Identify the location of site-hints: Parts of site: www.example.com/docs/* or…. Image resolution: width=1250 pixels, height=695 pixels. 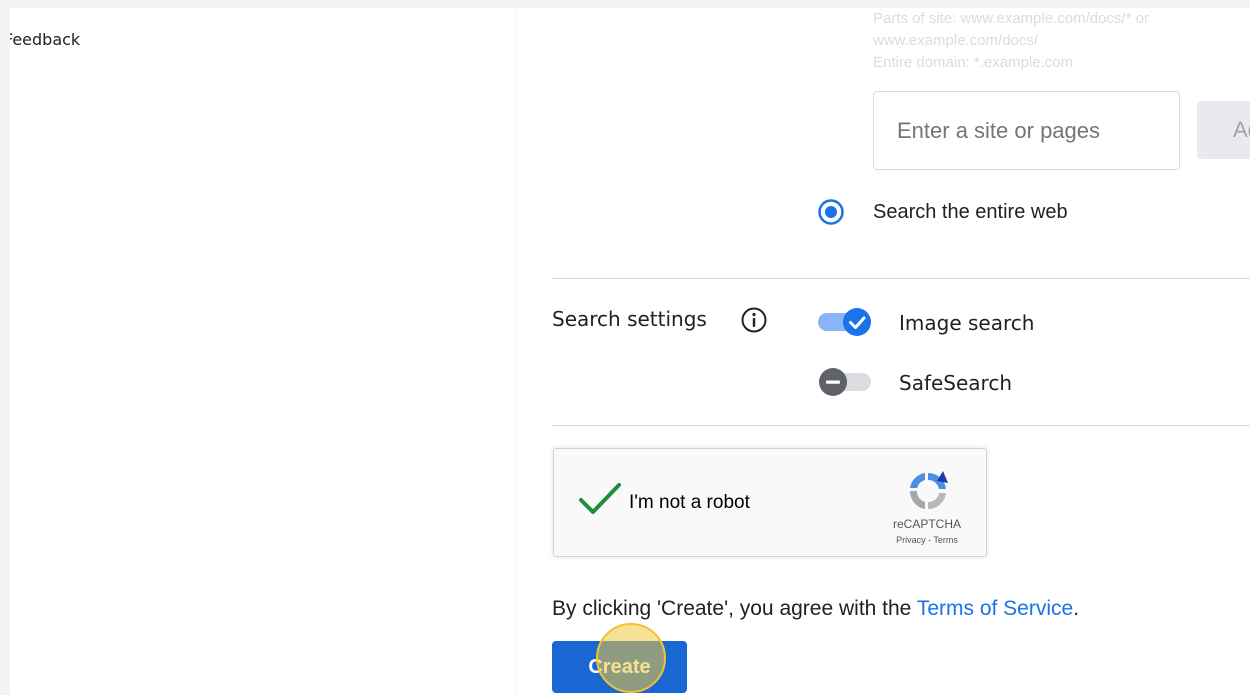
(1011, 41).